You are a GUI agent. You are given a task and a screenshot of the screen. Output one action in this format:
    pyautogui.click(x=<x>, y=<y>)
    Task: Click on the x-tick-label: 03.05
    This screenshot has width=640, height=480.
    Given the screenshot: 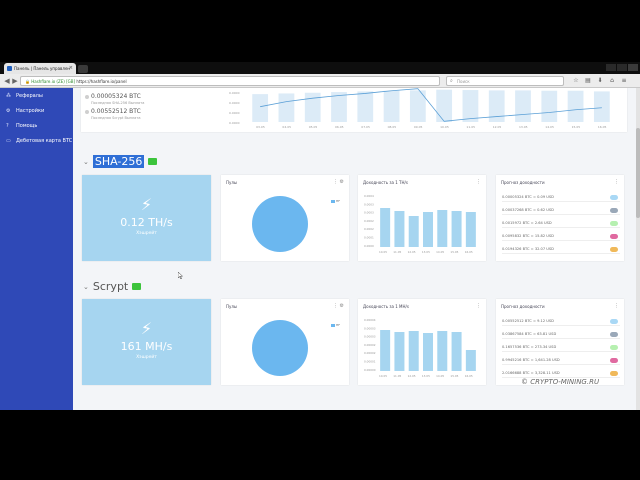 What is the action you would take?
    pyautogui.click(x=260, y=127)
    